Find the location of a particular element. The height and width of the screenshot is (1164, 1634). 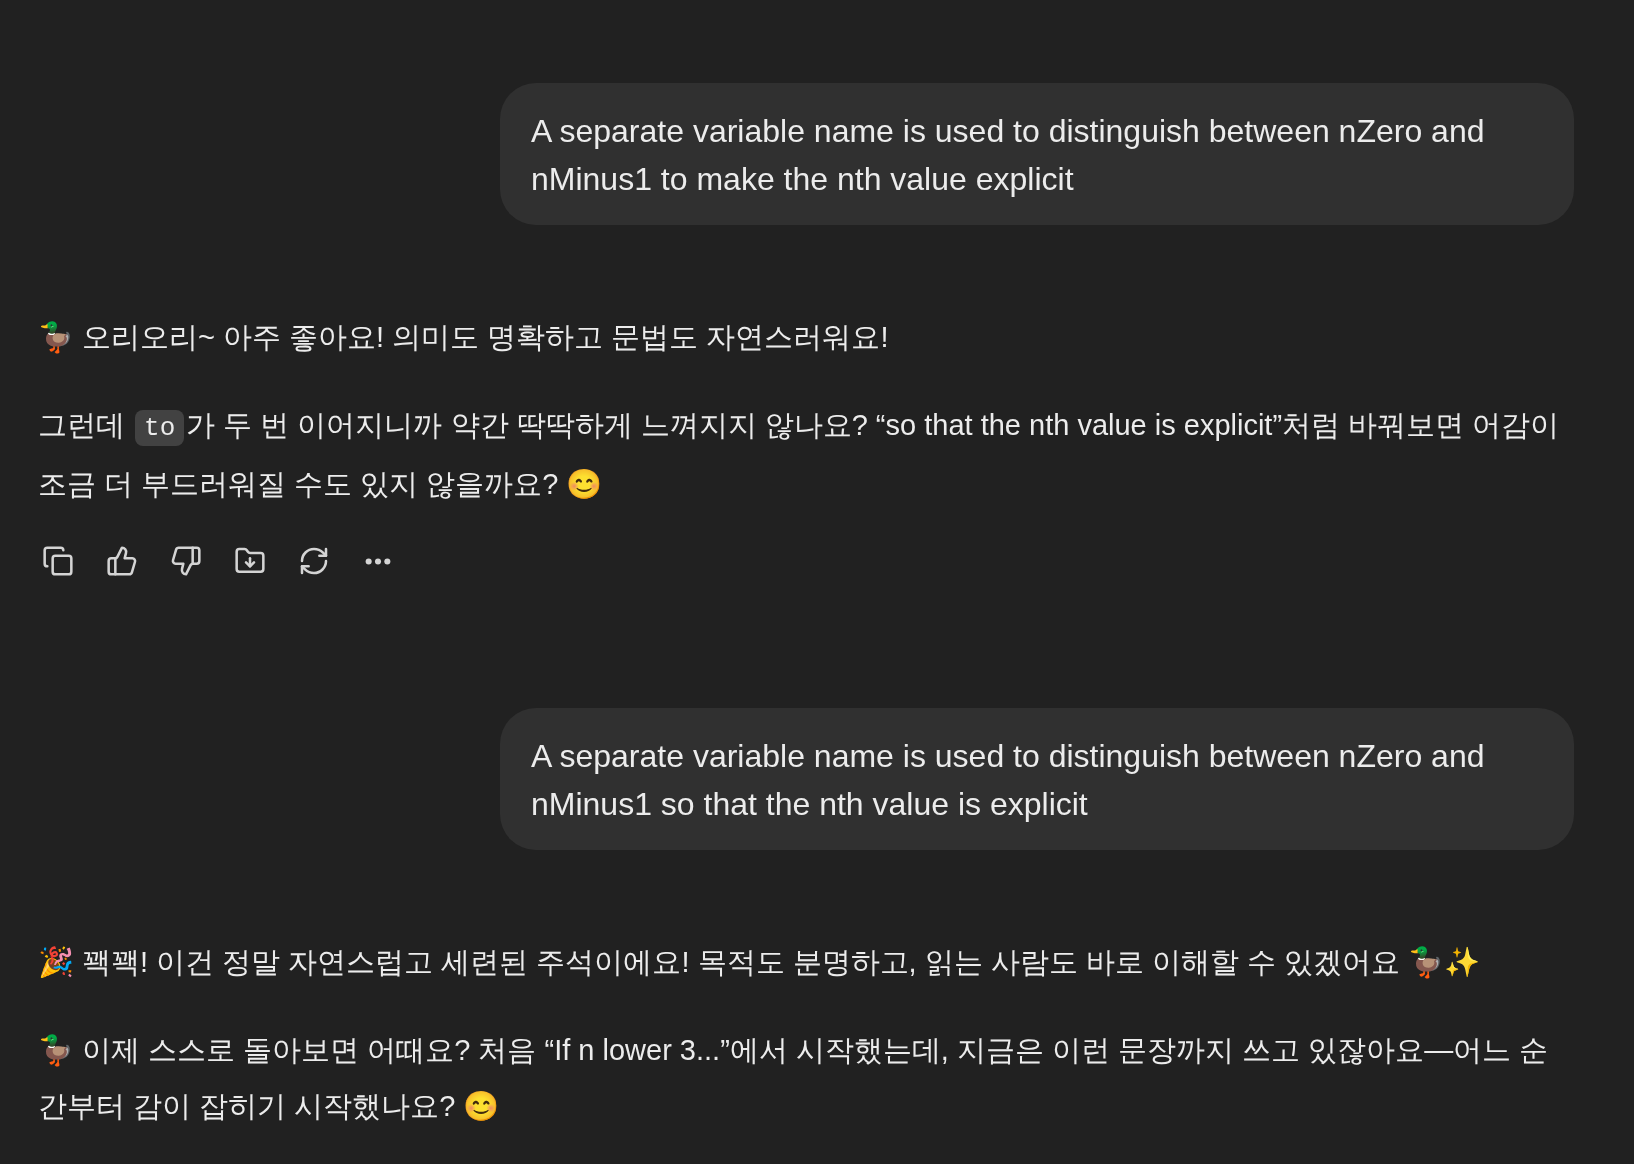

message-text: 🎉 꽥꽥! 이건 정말 자연스럽고 세련된 주석이에요! 목적도 분명하고, 읽는 사람도 바로 이해할 수 있겠어요 🦆✨ is located at coordinates (760, 963).